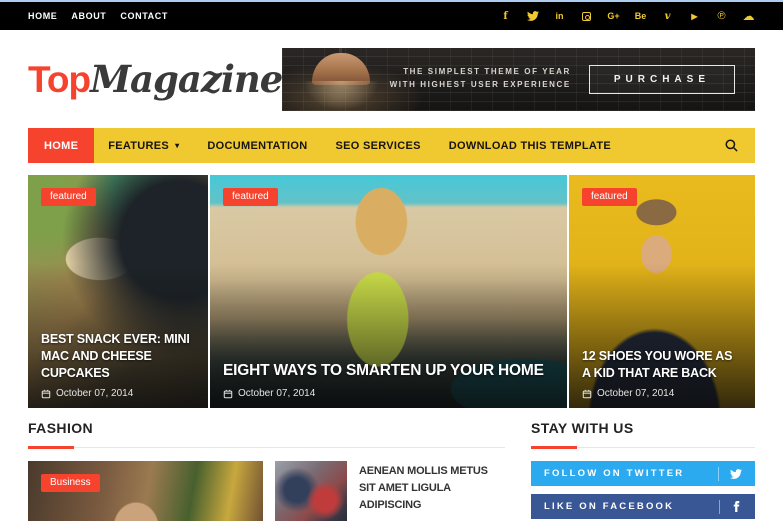  I want to click on purchase-button: PURCHASE, so click(661, 79).